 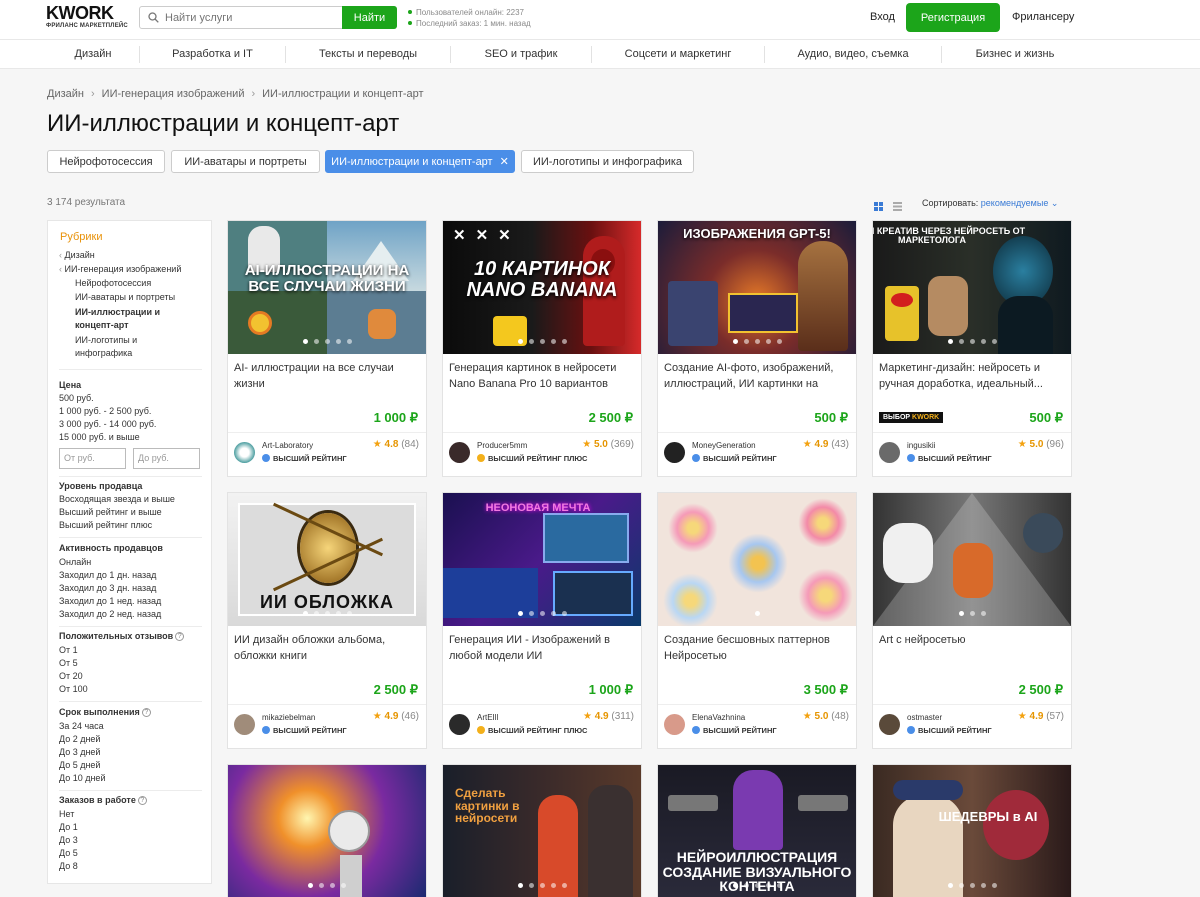 What do you see at coordinates (68, 866) in the screenshot?
I see `orders-option: До 8` at bounding box center [68, 866].